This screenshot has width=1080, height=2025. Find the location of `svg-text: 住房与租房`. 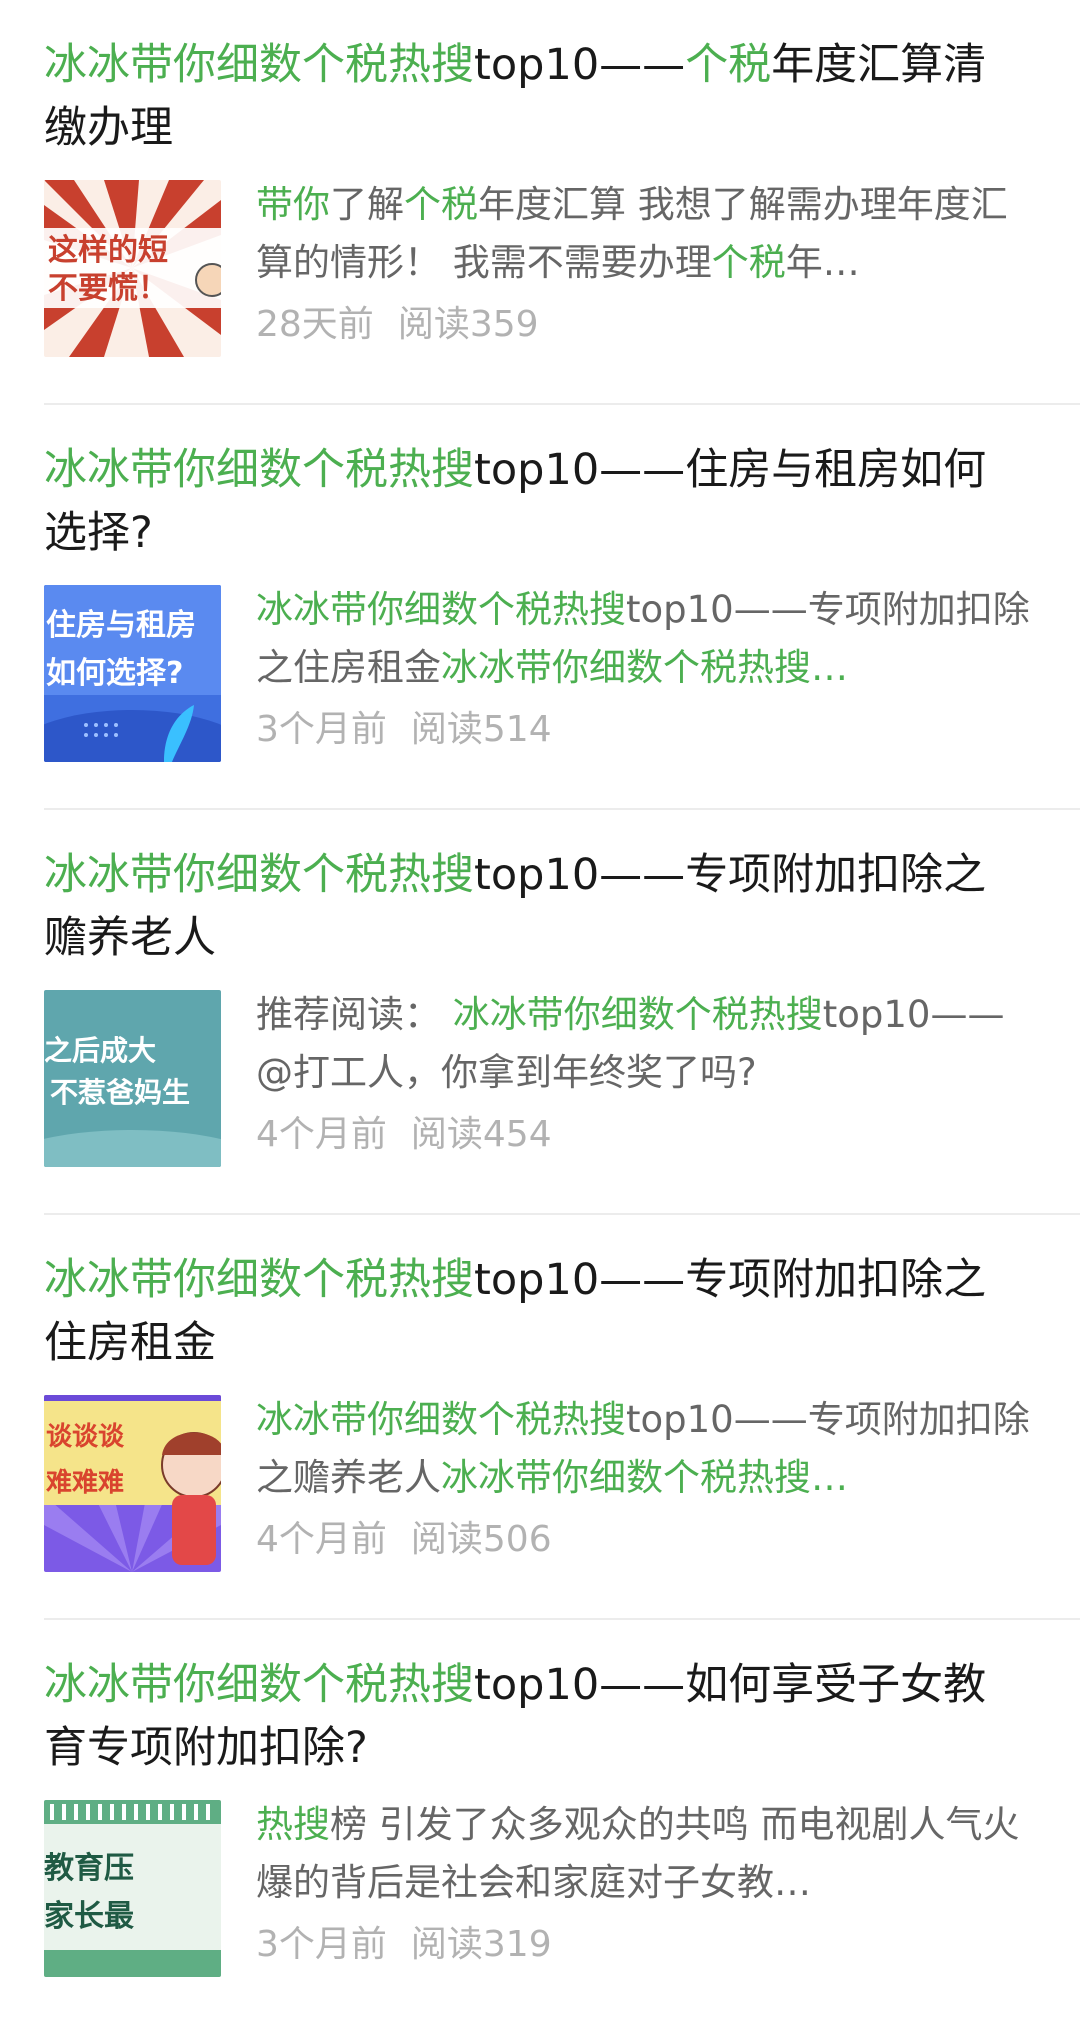

svg-text: 住房与租房 is located at coordinates (121, 625).